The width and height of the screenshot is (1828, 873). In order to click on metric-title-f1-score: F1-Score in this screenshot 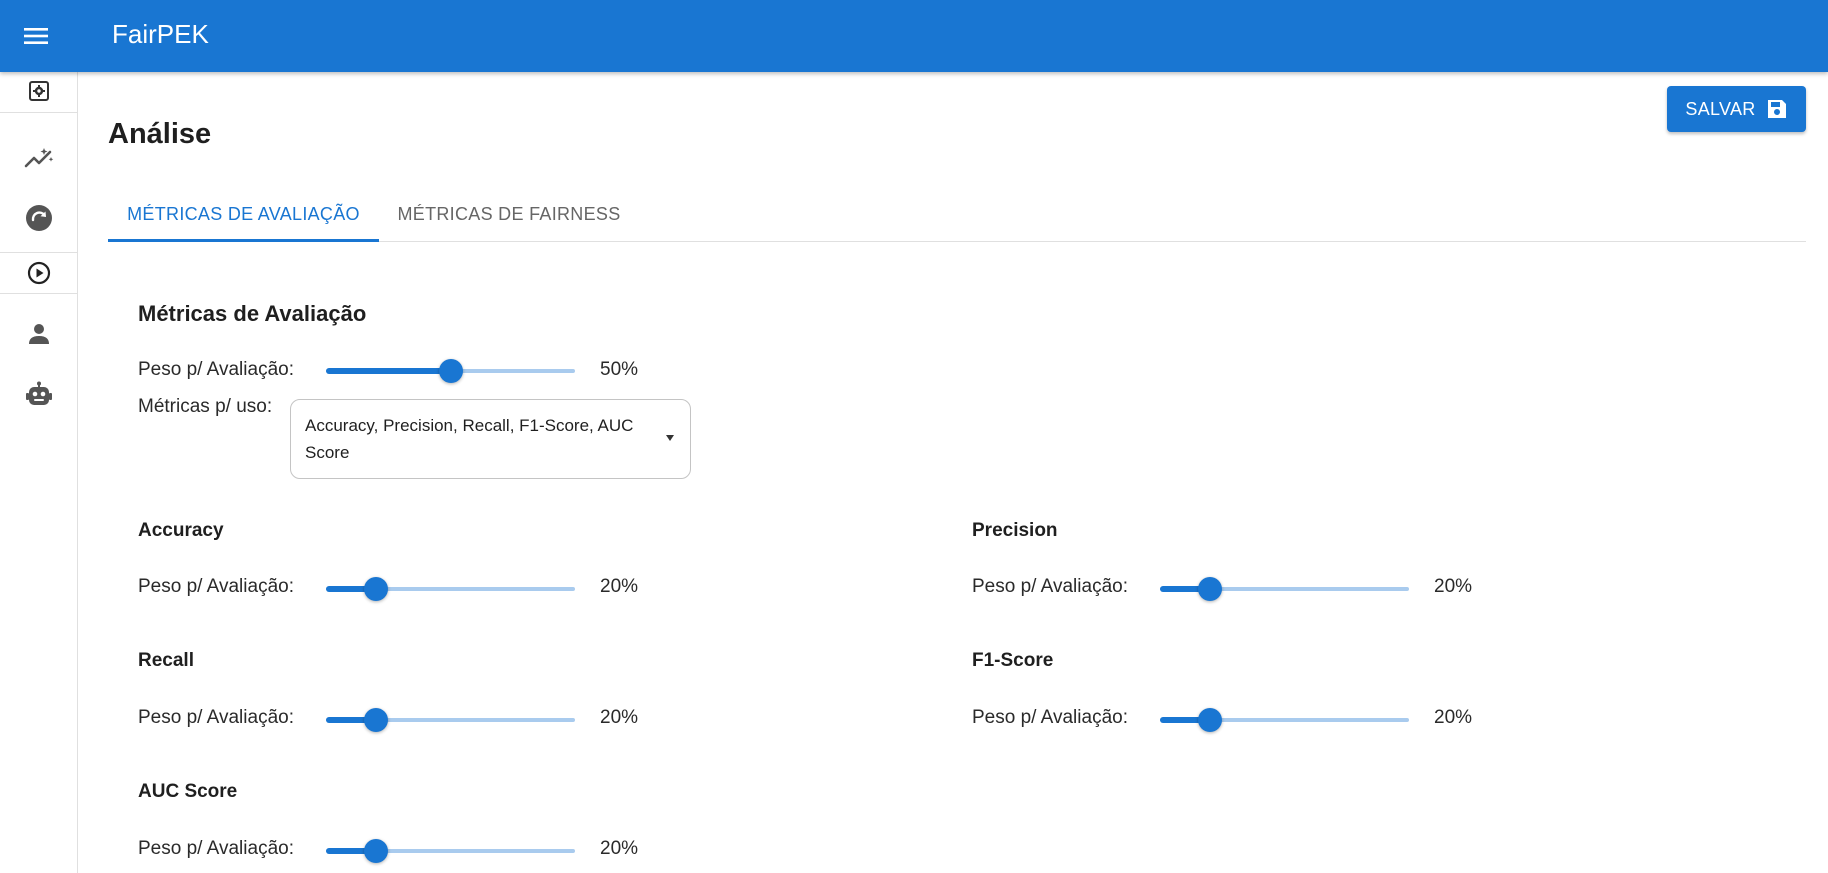, I will do `click(1013, 660)`.